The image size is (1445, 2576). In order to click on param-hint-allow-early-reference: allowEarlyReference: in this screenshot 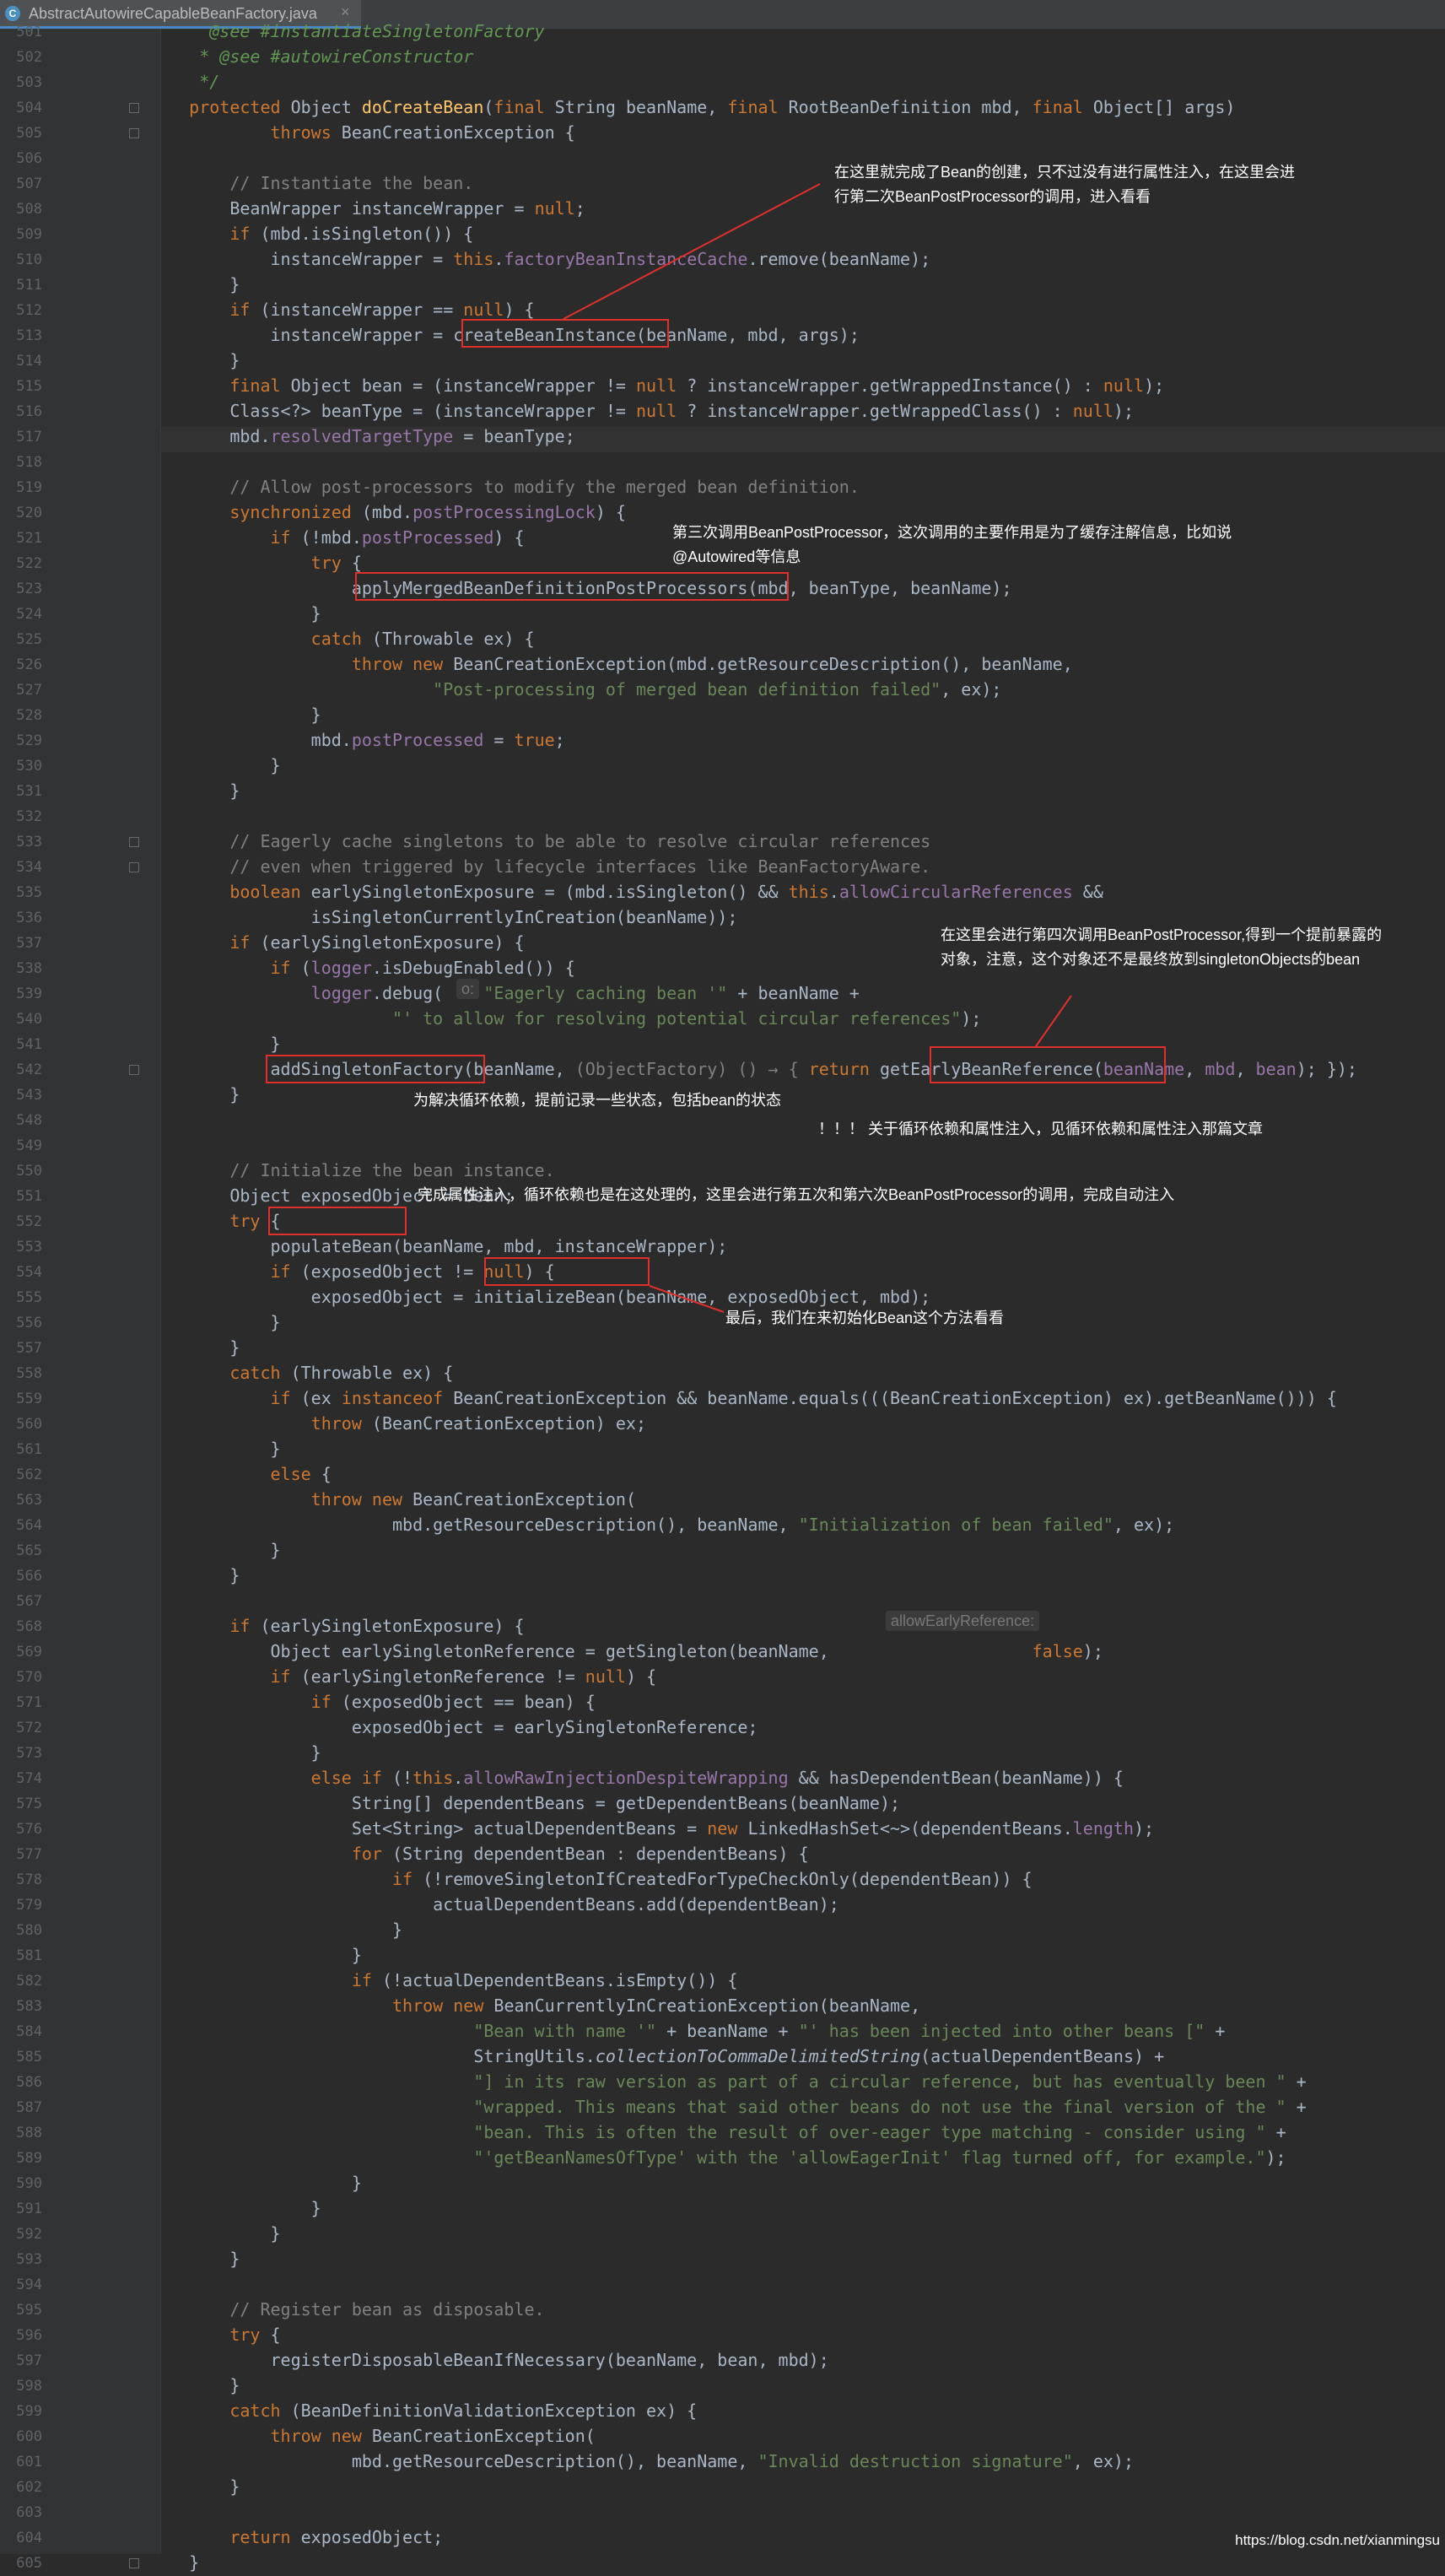, I will do `click(963, 1621)`.